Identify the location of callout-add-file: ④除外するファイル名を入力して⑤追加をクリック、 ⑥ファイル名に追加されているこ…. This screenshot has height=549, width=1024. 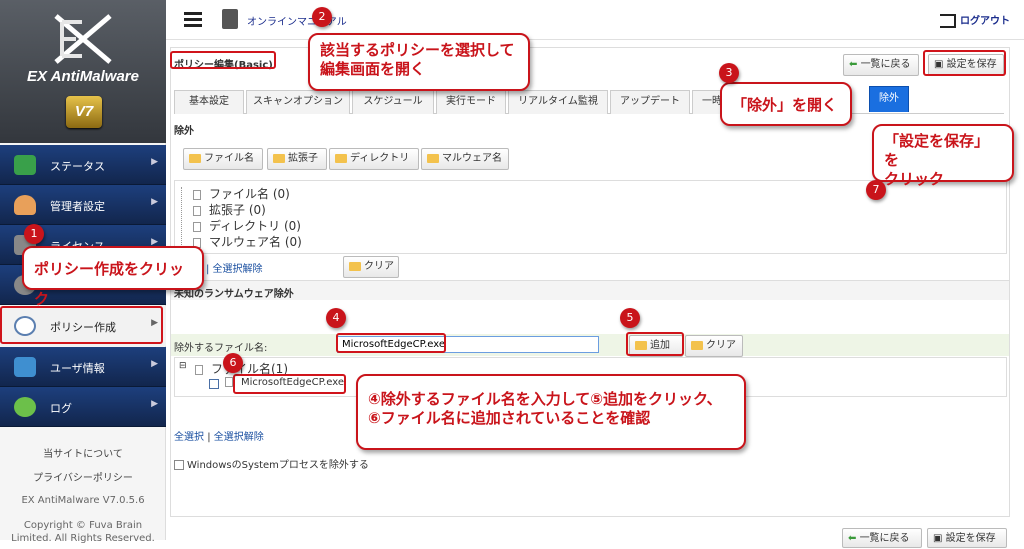
(551, 412).